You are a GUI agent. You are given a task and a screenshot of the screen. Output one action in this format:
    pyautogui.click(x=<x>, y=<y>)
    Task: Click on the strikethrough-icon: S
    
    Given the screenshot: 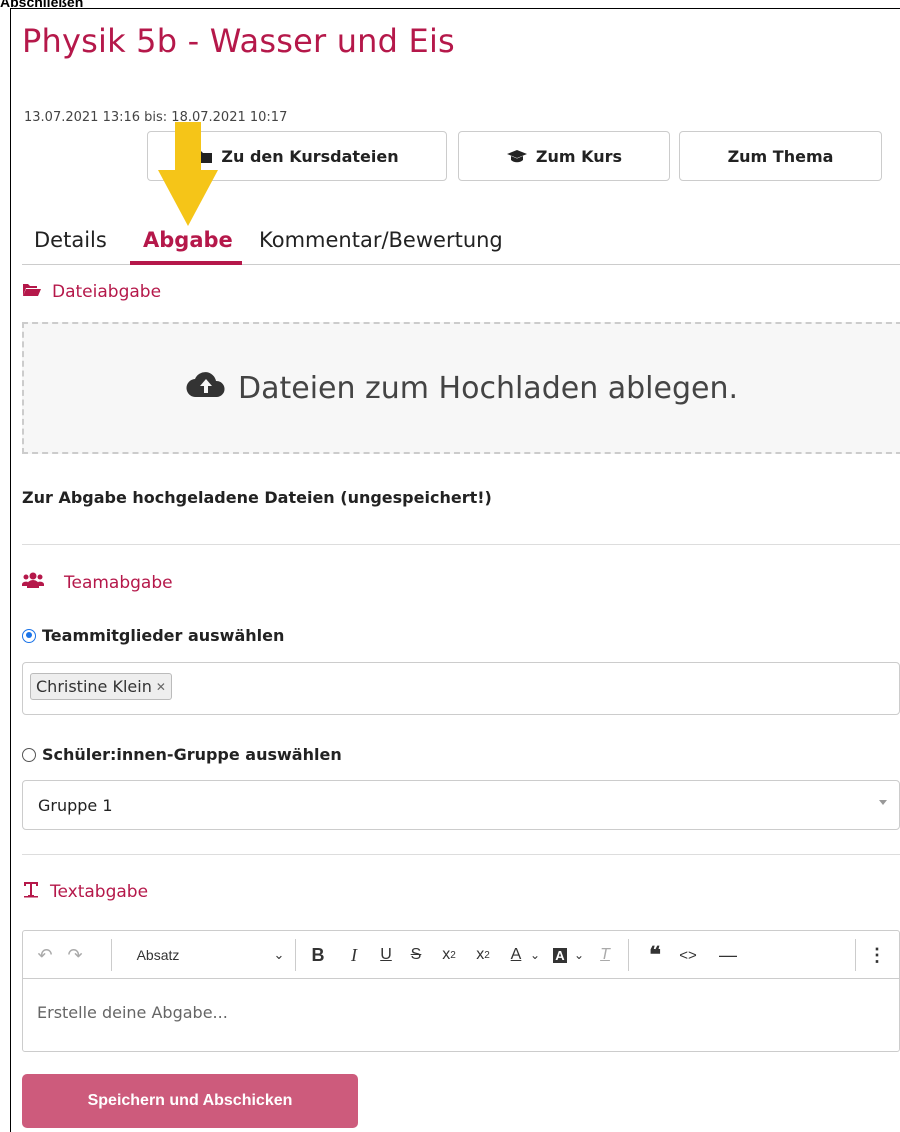 What is the action you would take?
    pyautogui.click(x=416, y=955)
    